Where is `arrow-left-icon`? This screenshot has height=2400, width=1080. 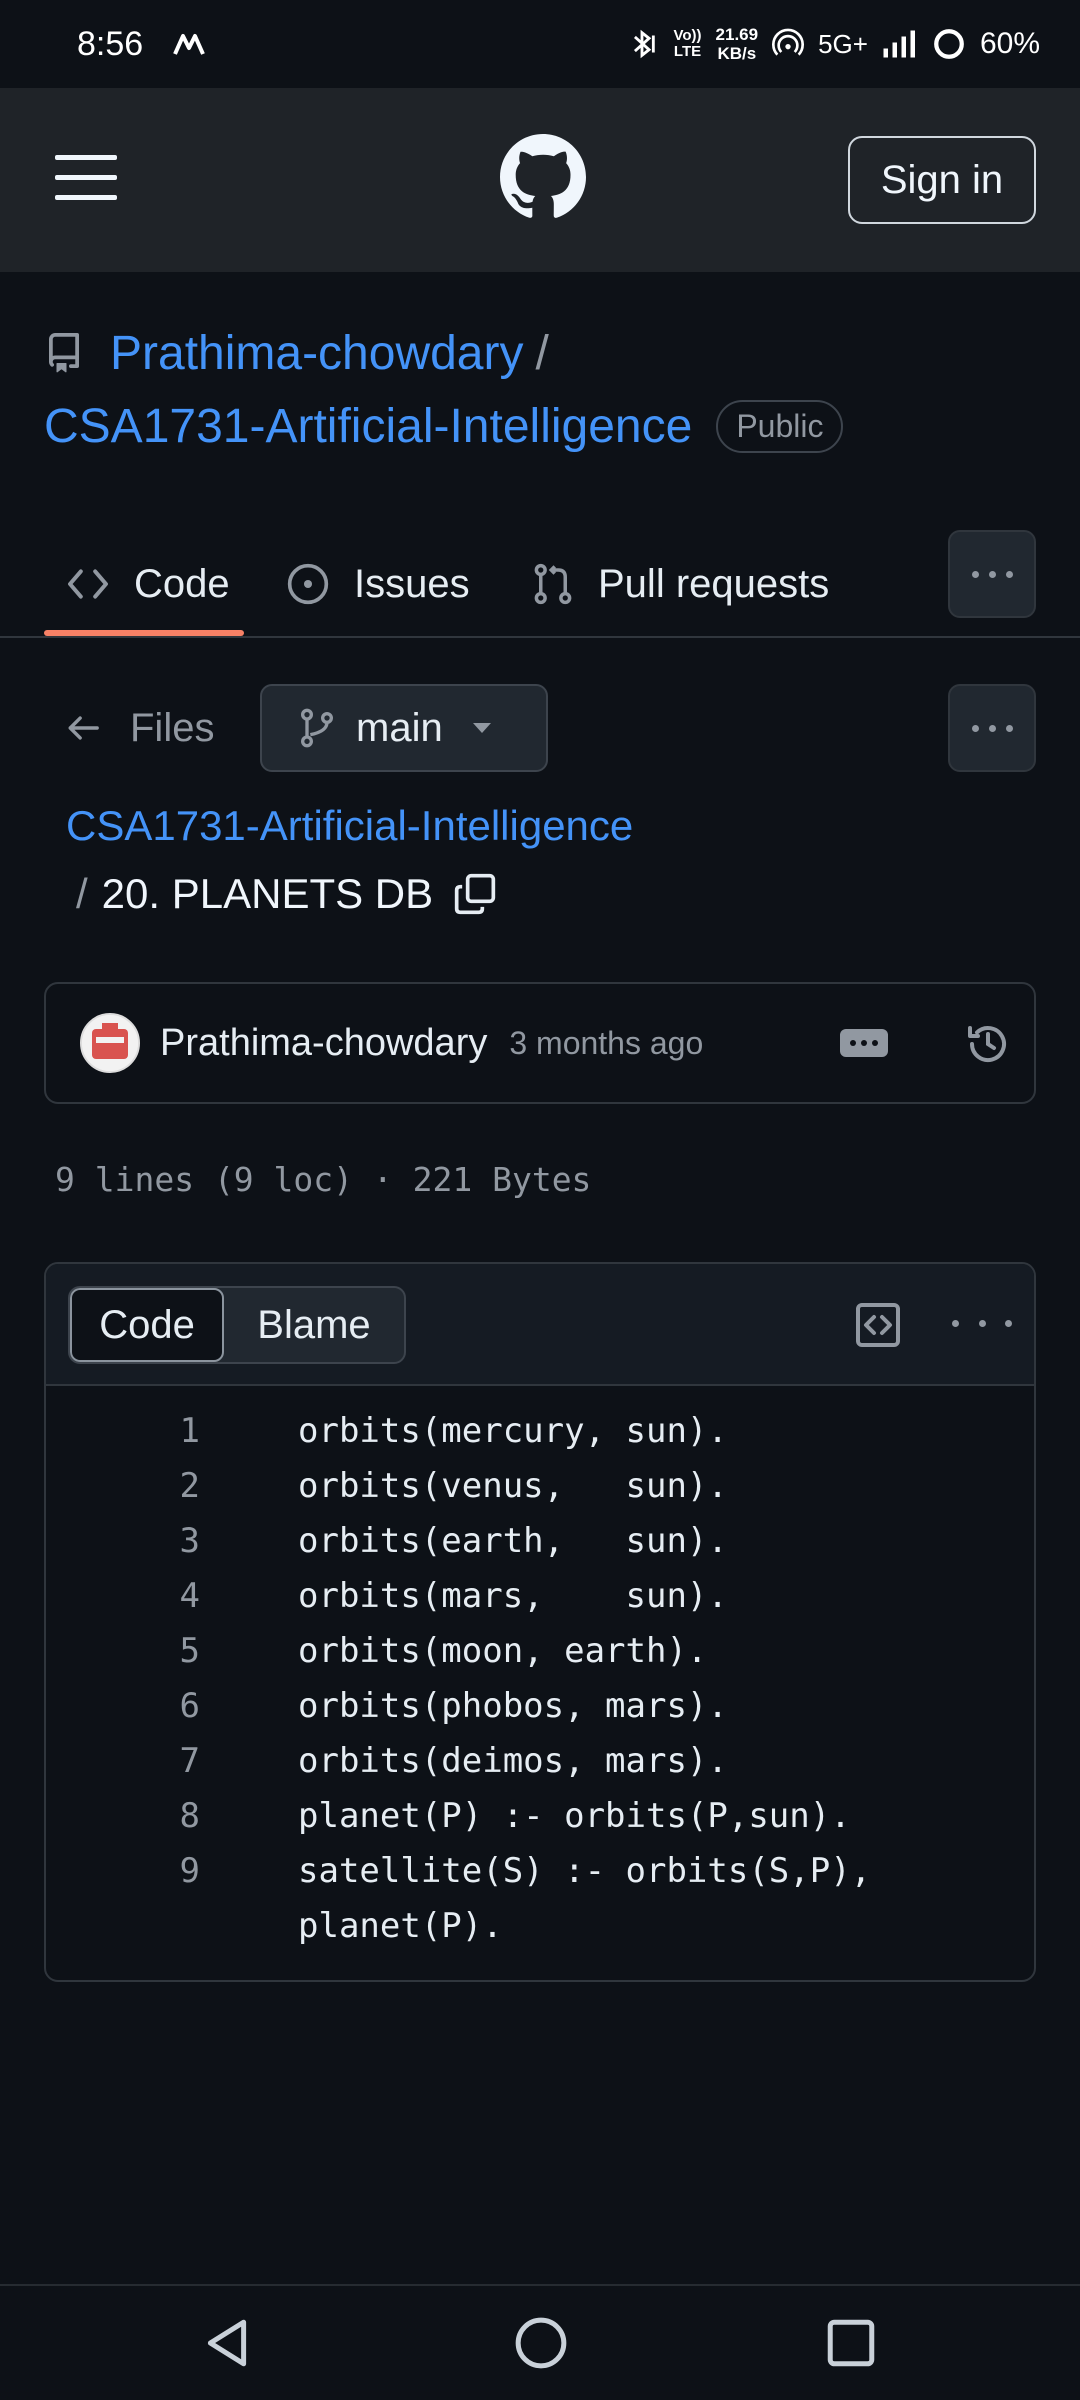
arrow-left-icon is located at coordinates (83, 728).